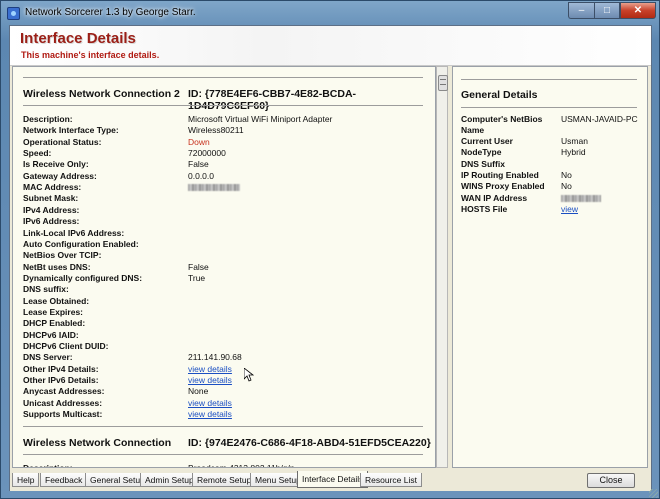 The width and height of the screenshot is (660, 499). I want to click on tab-remote-setup: Remote Setup, so click(224, 480).